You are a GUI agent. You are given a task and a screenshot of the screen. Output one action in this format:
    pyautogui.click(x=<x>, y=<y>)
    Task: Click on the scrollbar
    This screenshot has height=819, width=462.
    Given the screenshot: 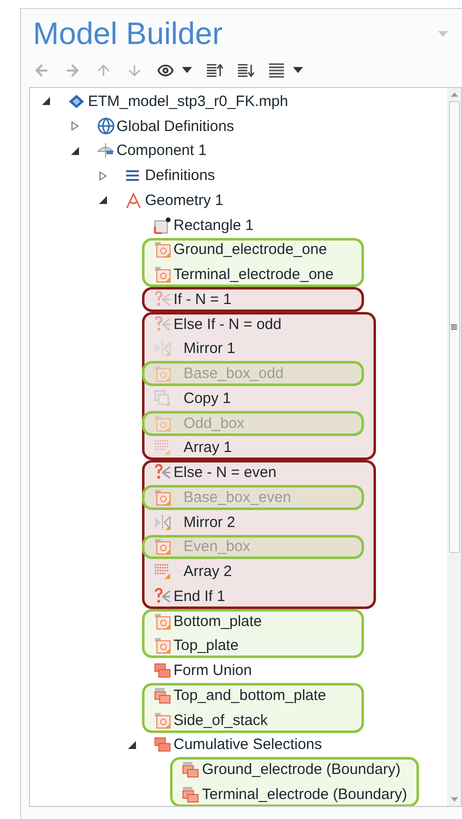 What is the action you would take?
    pyautogui.click(x=454, y=447)
    